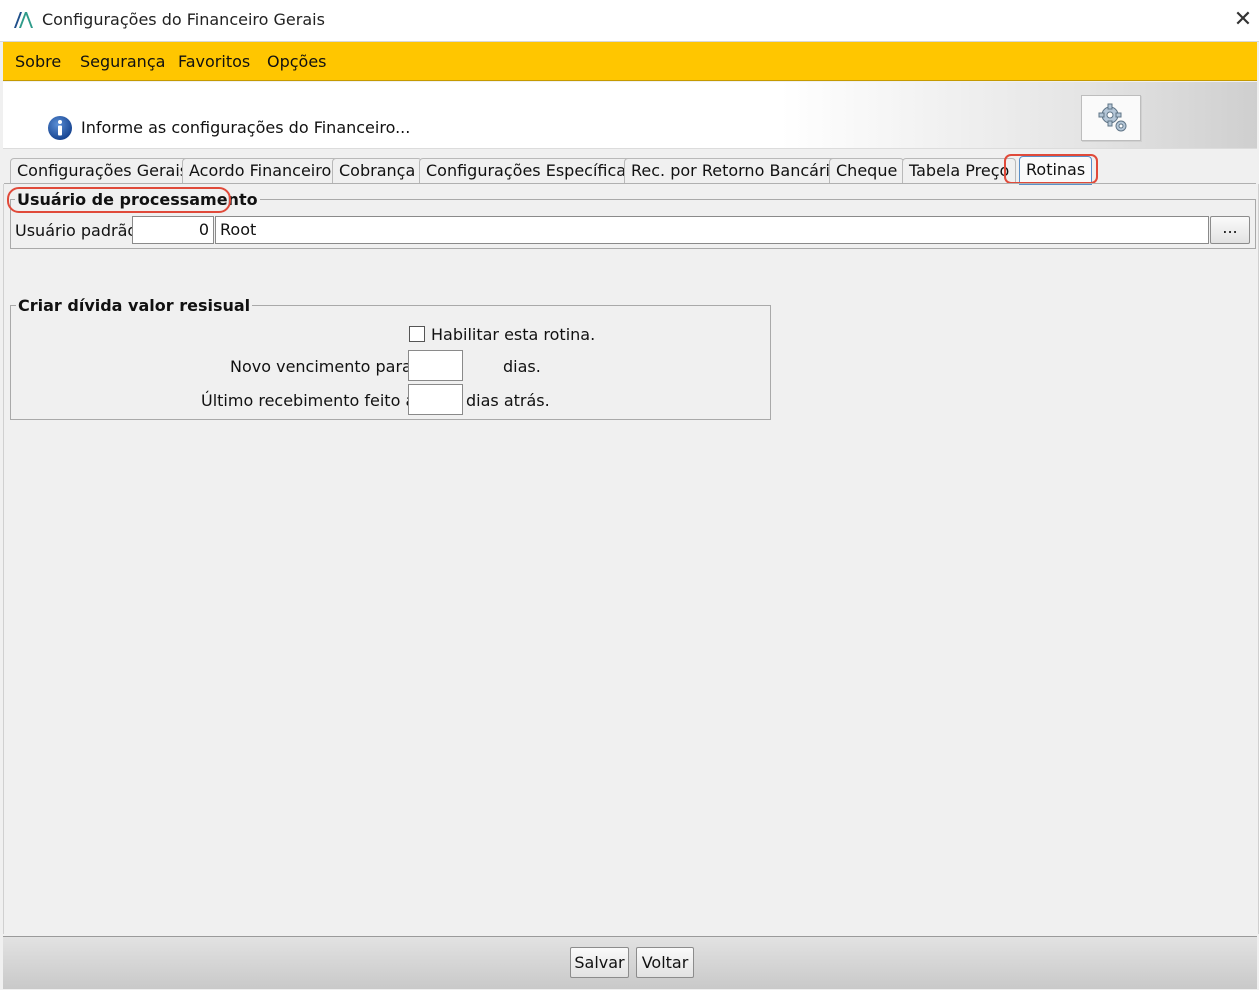 The width and height of the screenshot is (1259, 990). Describe the element at coordinates (867, 170) in the screenshot. I see `tab-cheque: Cheque` at that location.